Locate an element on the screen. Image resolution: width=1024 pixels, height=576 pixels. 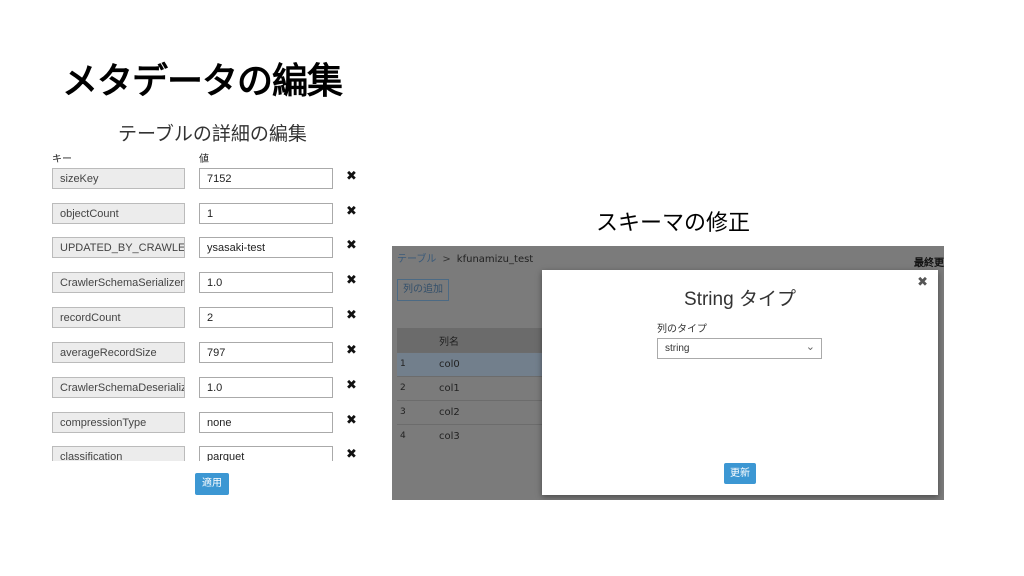
key-field: recordCount is located at coordinates (118, 317).